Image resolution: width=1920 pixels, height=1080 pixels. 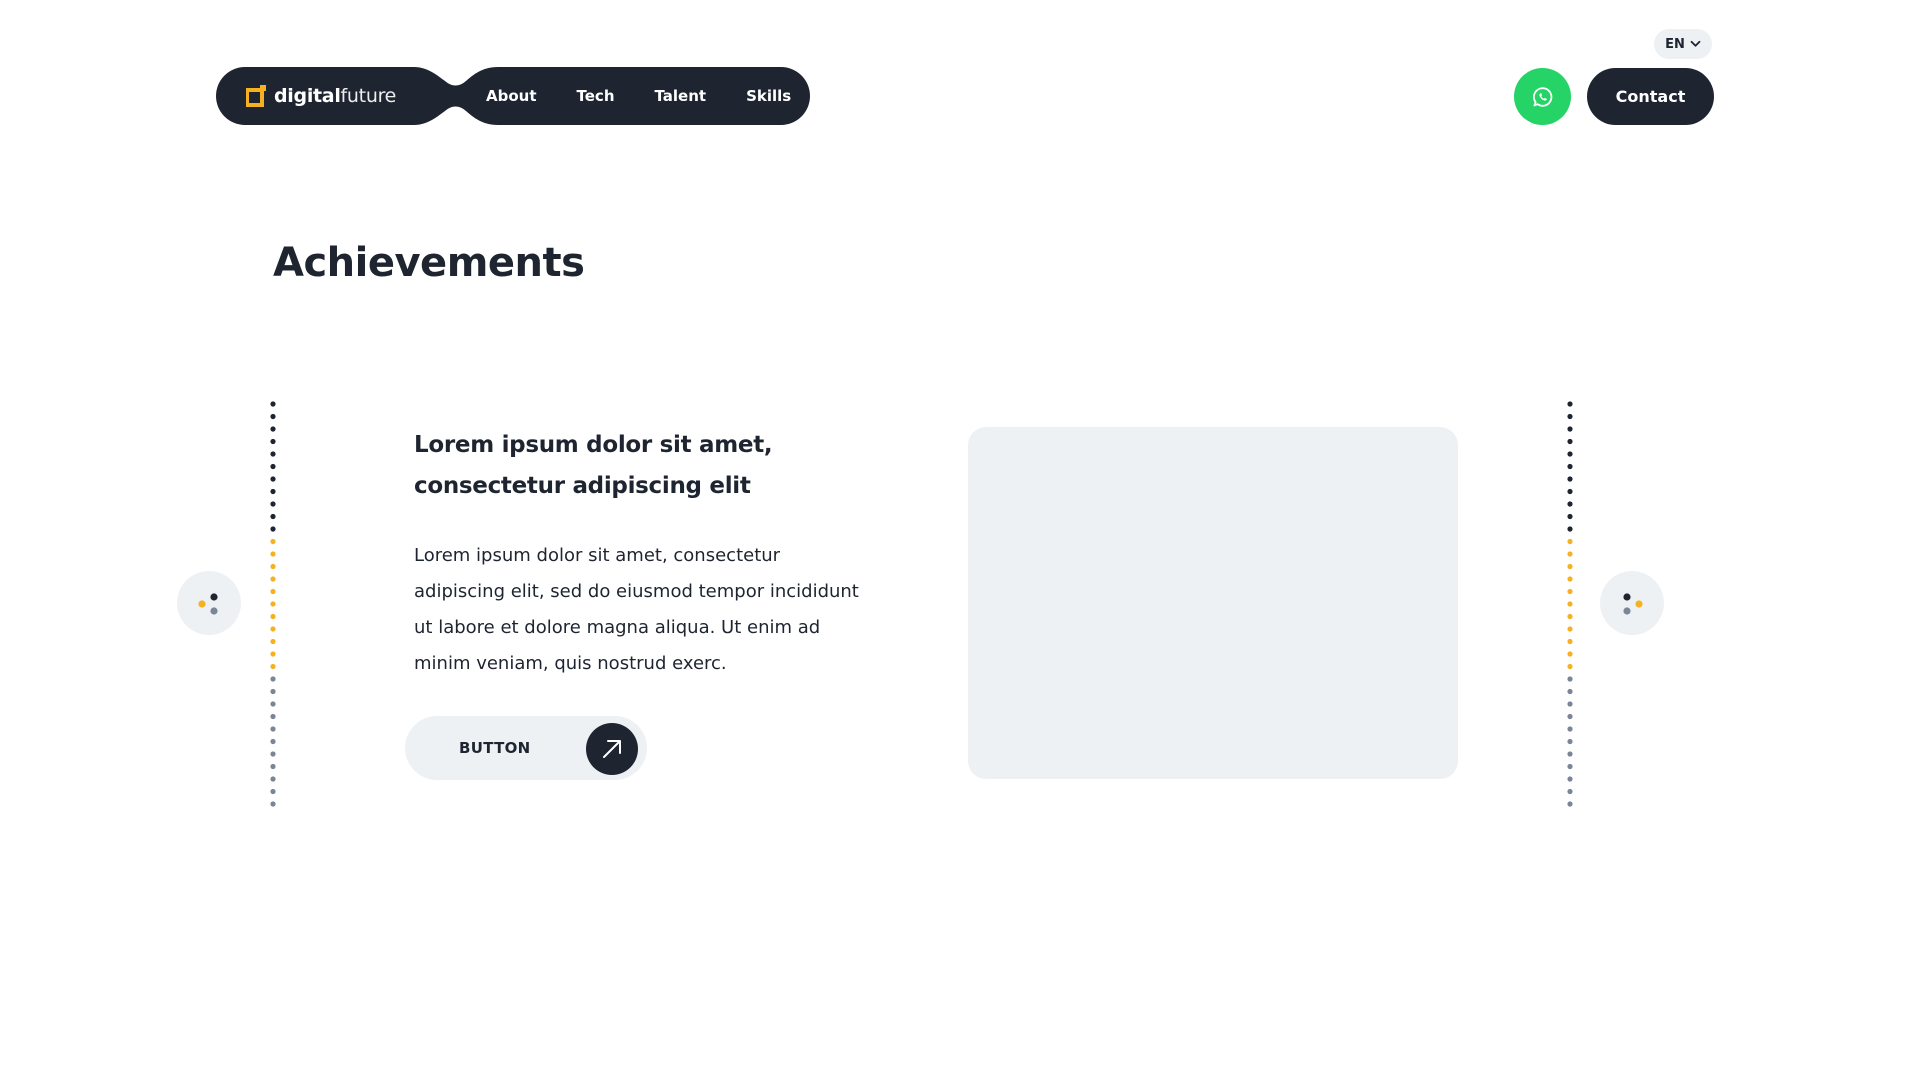 I want to click on nav-links: About Tech Talent Skills, so click(x=638, y=96).